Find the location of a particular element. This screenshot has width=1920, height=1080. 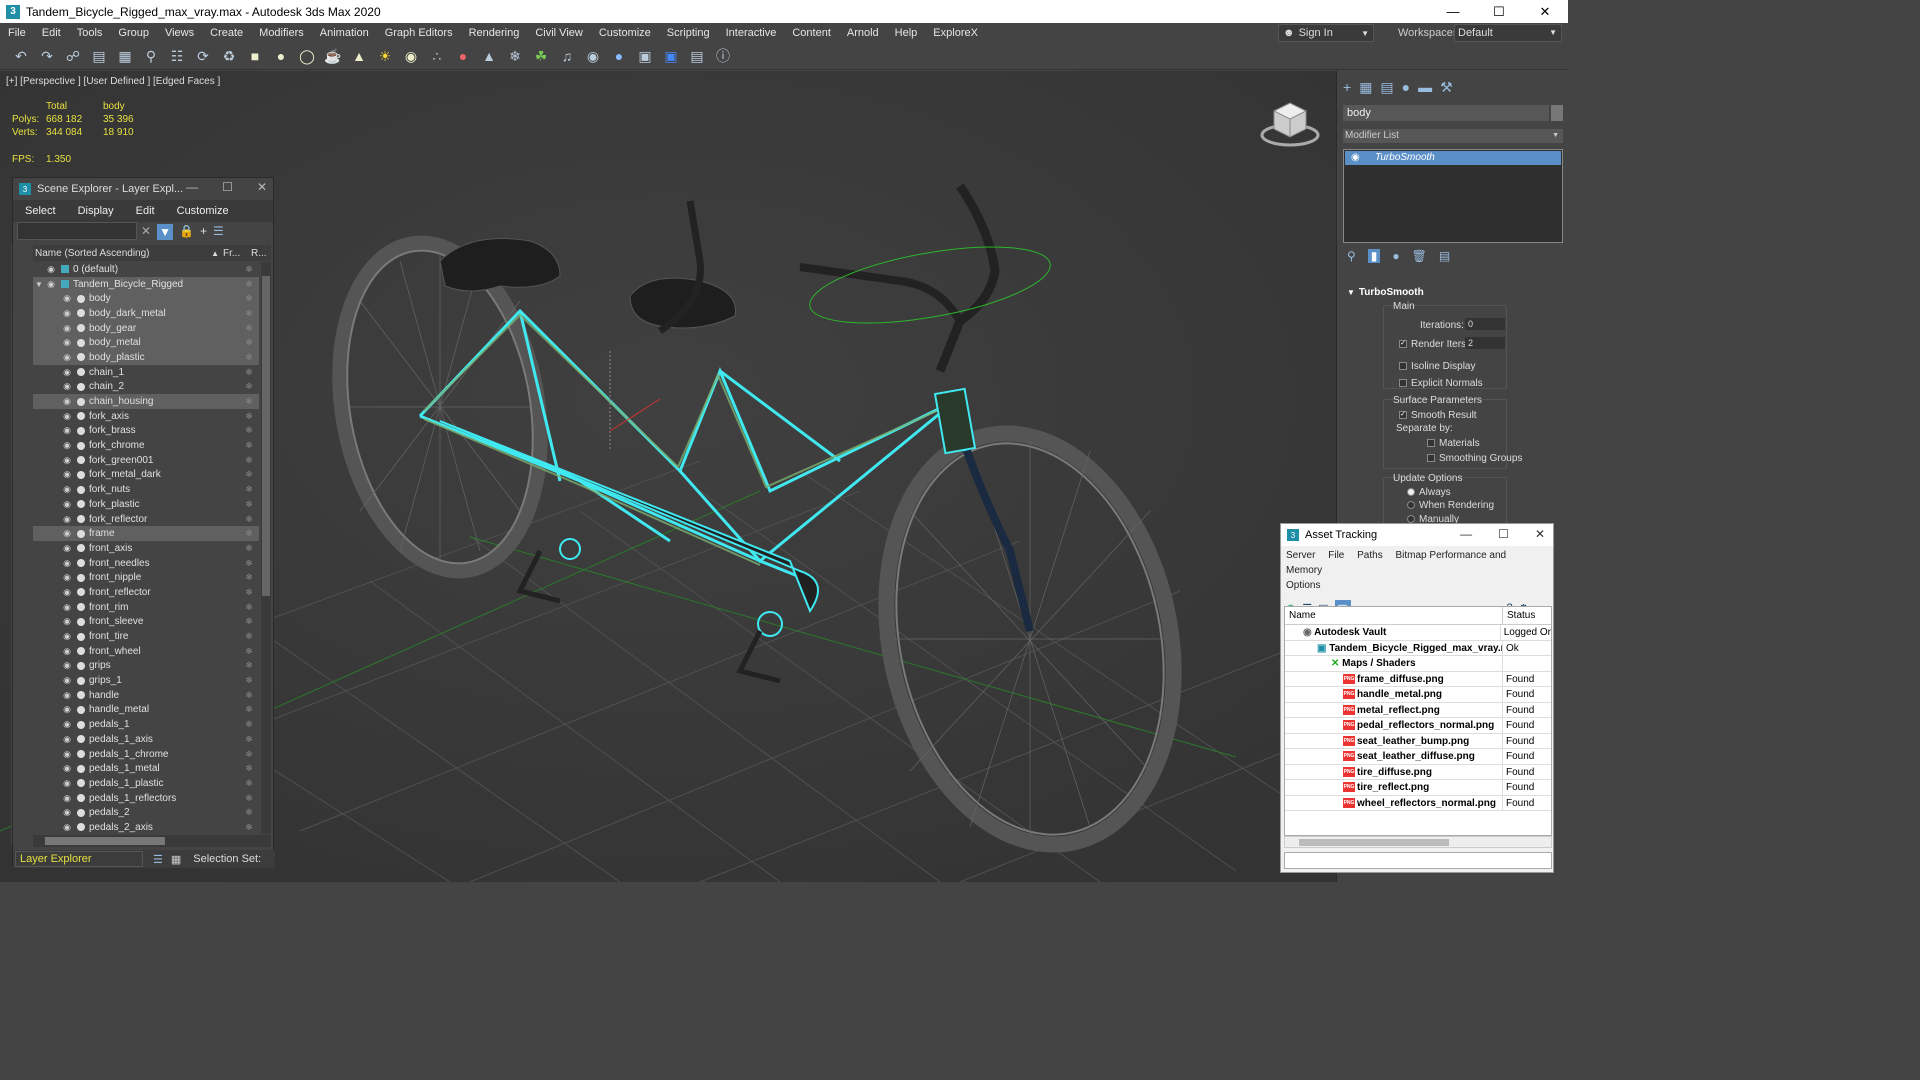

scene-list-item: ◉ pedals_1_metal ❄ is located at coordinates (146, 768).